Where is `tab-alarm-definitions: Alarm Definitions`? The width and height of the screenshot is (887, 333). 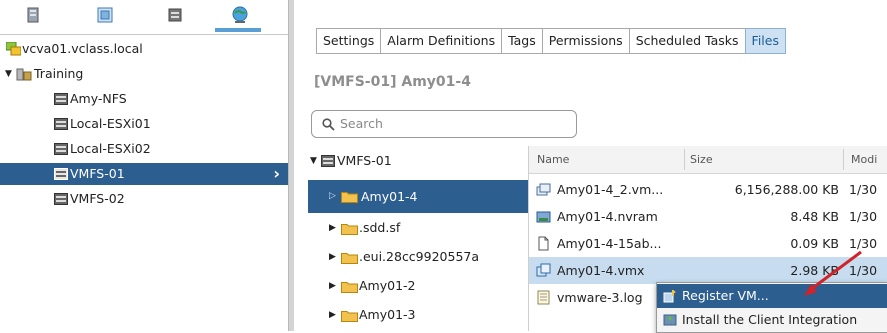
tab-alarm-definitions: Alarm Definitions is located at coordinates (441, 41).